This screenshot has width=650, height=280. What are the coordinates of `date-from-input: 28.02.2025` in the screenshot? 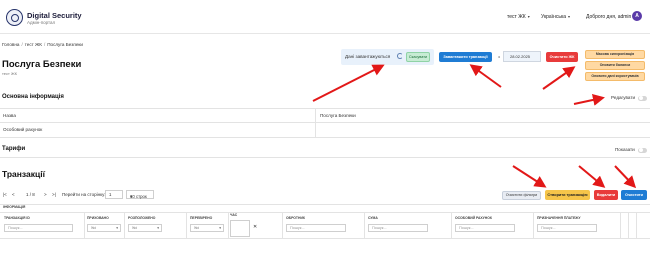 It's located at (522, 56).